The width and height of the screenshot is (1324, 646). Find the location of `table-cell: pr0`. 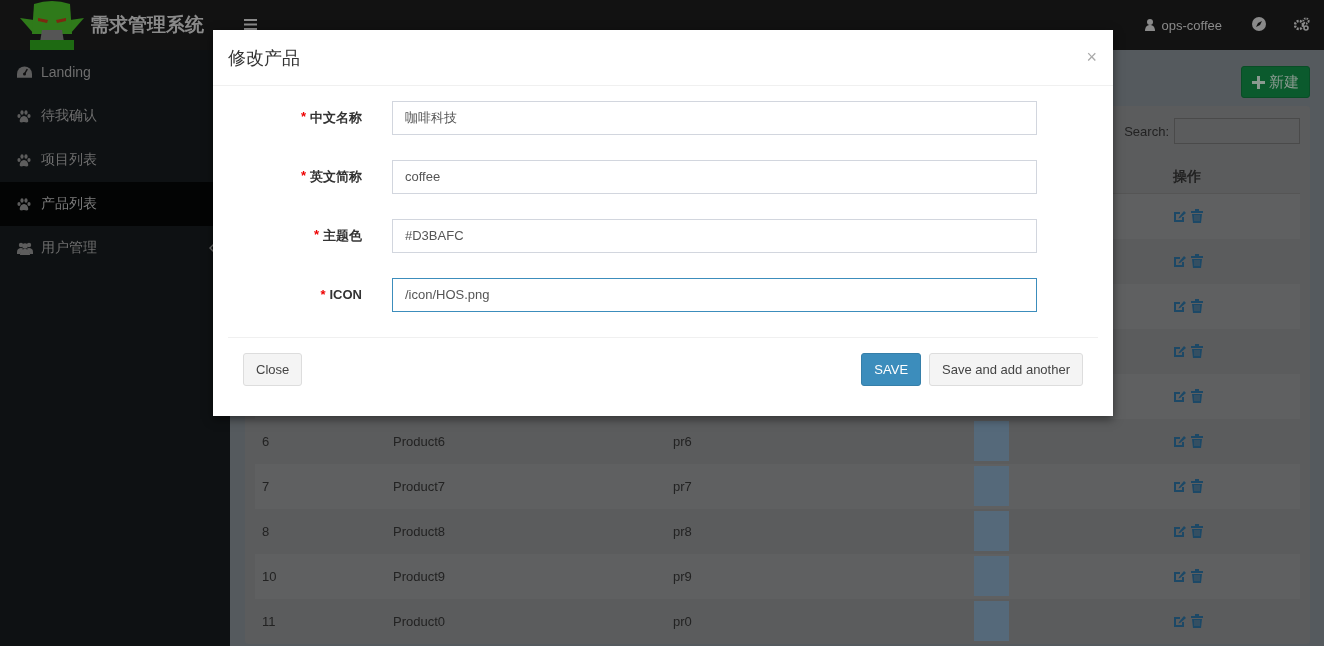

table-cell: pr0 is located at coordinates (682, 621).